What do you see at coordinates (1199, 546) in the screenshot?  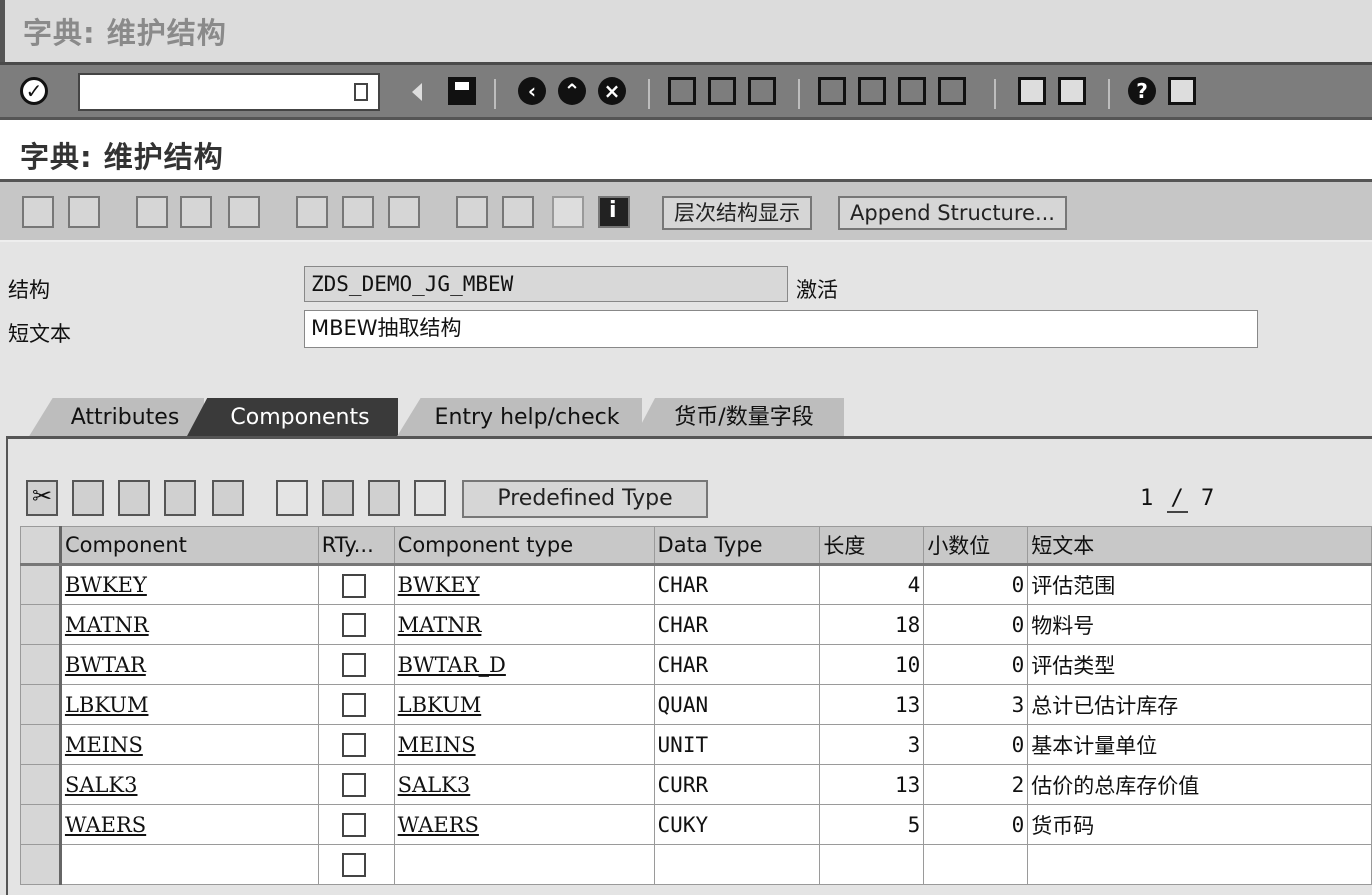 I see `column-header-short-text: 短文本` at bounding box center [1199, 546].